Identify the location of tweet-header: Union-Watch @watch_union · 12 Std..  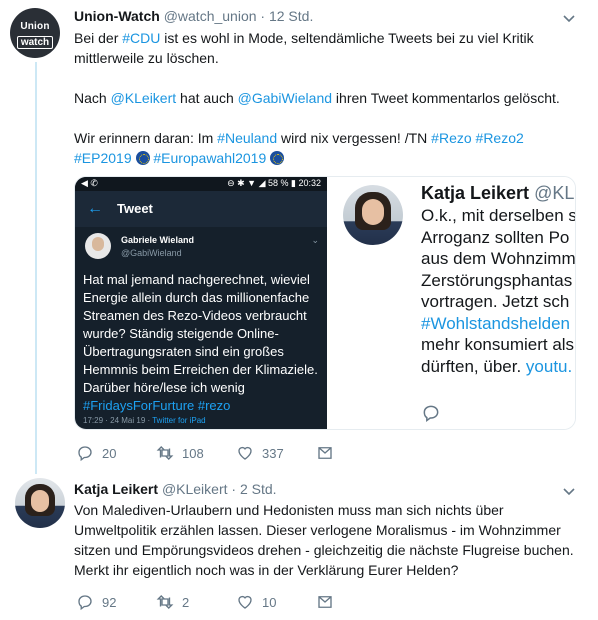
(193, 16).